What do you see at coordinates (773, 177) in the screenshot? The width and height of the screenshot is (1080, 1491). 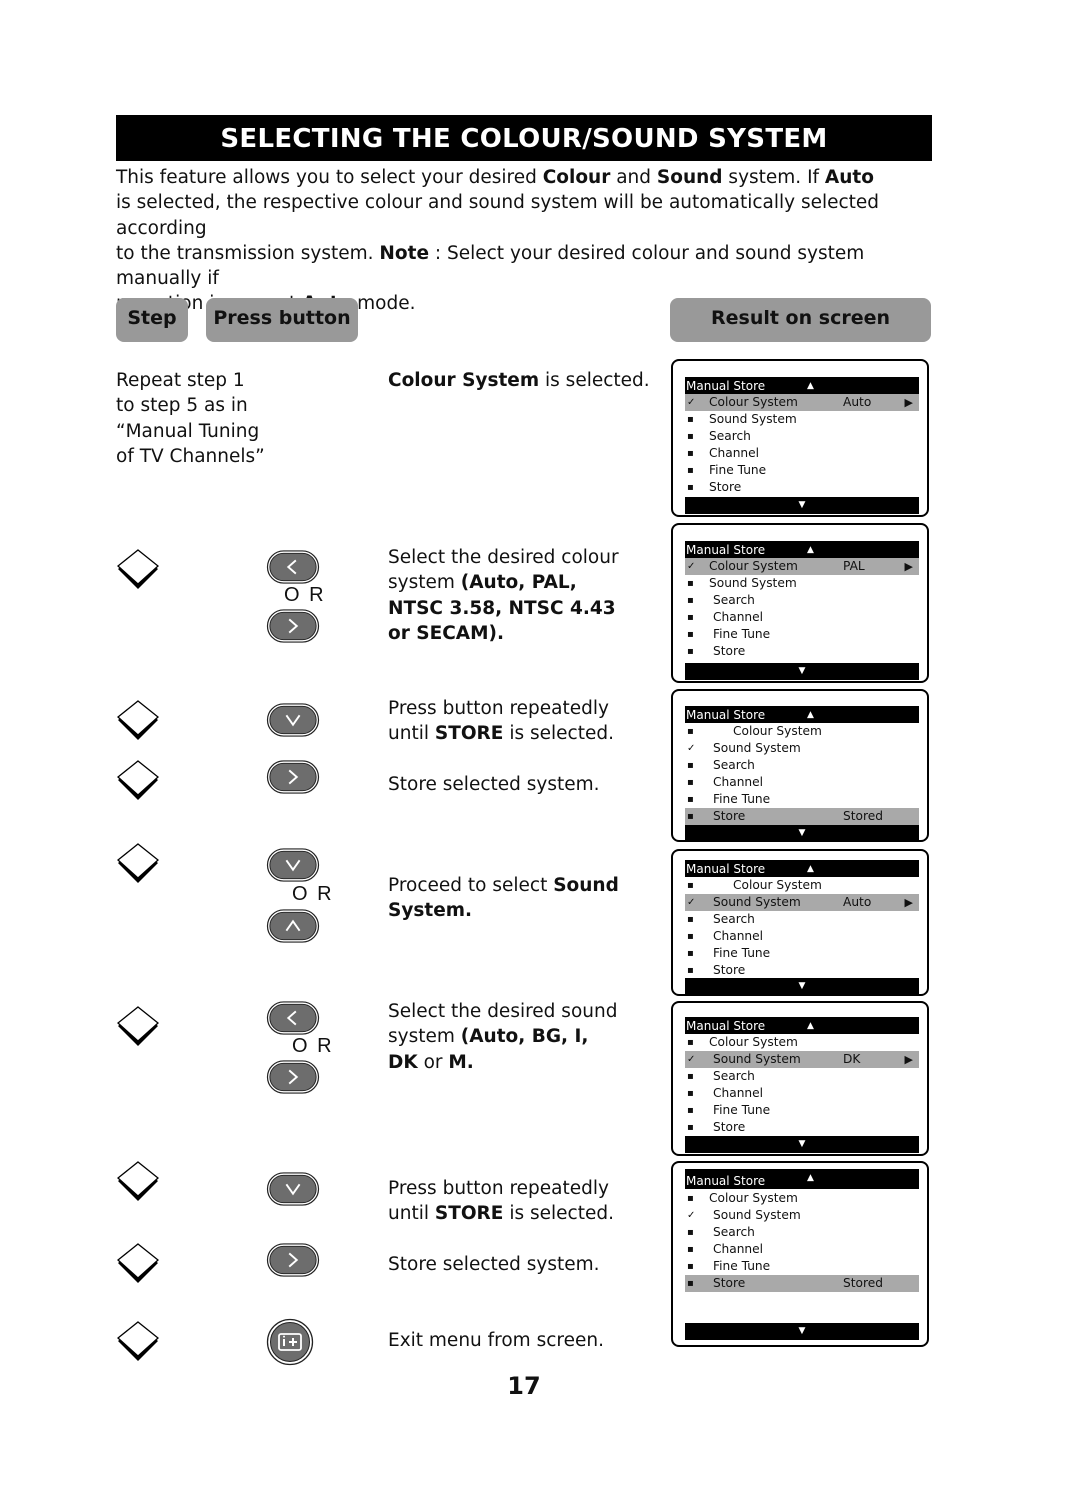 I see `intro-text: system. If` at bounding box center [773, 177].